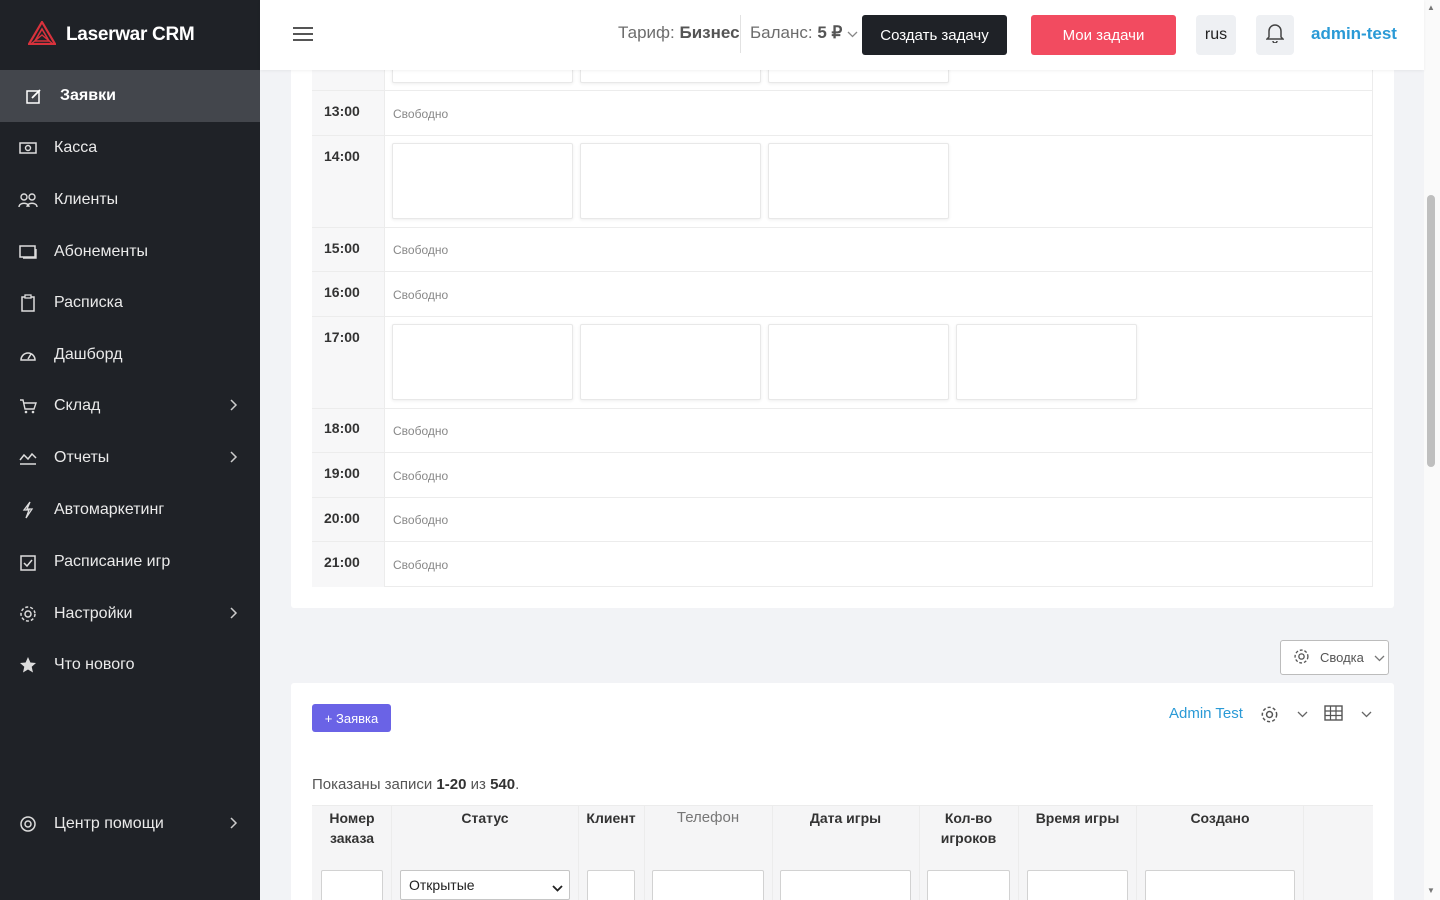 The height and width of the screenshot is (900, 1440). Describe the element at coordinates (130, 510) in the screenshot. I see `sidebar-item-automarketing: Автомаркетинг` at that location.